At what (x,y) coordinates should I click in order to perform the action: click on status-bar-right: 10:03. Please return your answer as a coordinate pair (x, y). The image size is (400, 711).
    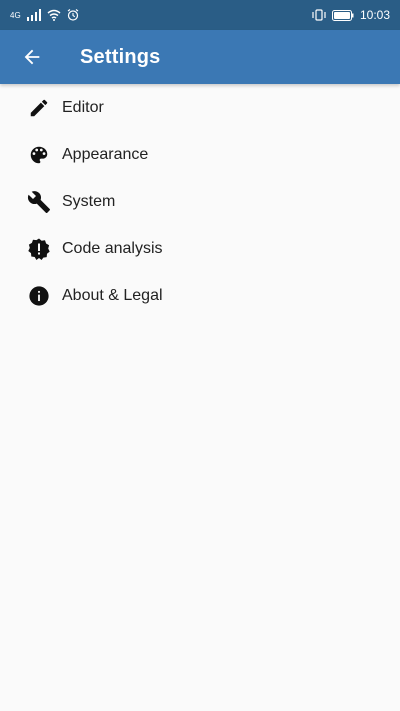
    Looking at the image, I should click on (351, 15).